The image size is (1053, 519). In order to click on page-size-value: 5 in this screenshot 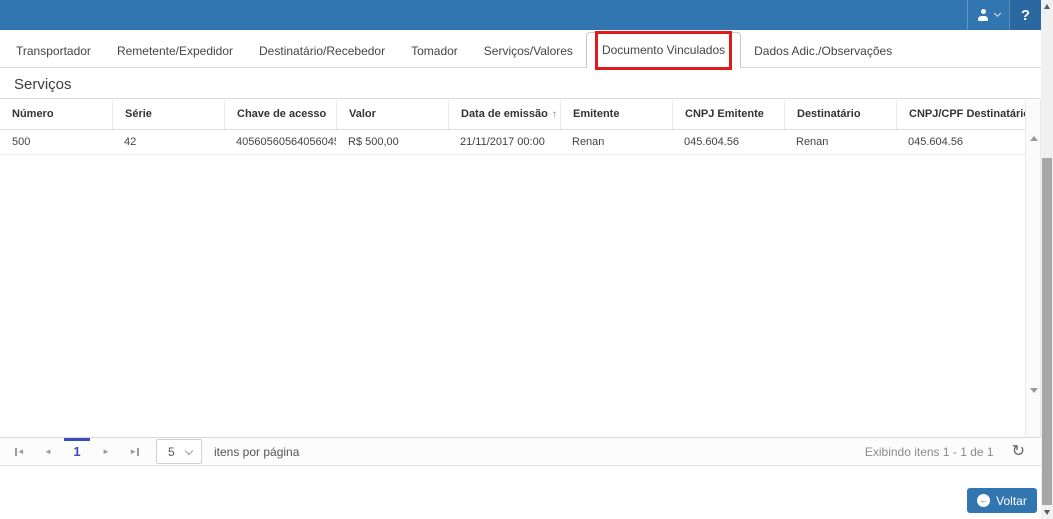, I will do `click(171, 451)`.